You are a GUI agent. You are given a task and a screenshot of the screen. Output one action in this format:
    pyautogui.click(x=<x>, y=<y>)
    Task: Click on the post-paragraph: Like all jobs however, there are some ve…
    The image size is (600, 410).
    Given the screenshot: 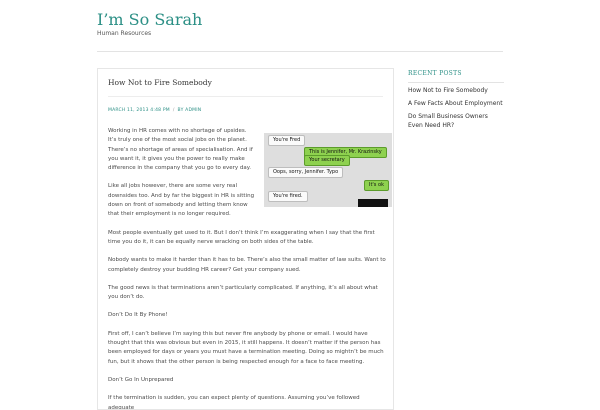 What is the action you would take?
    pyautogui.click(x=181, y=200)
    